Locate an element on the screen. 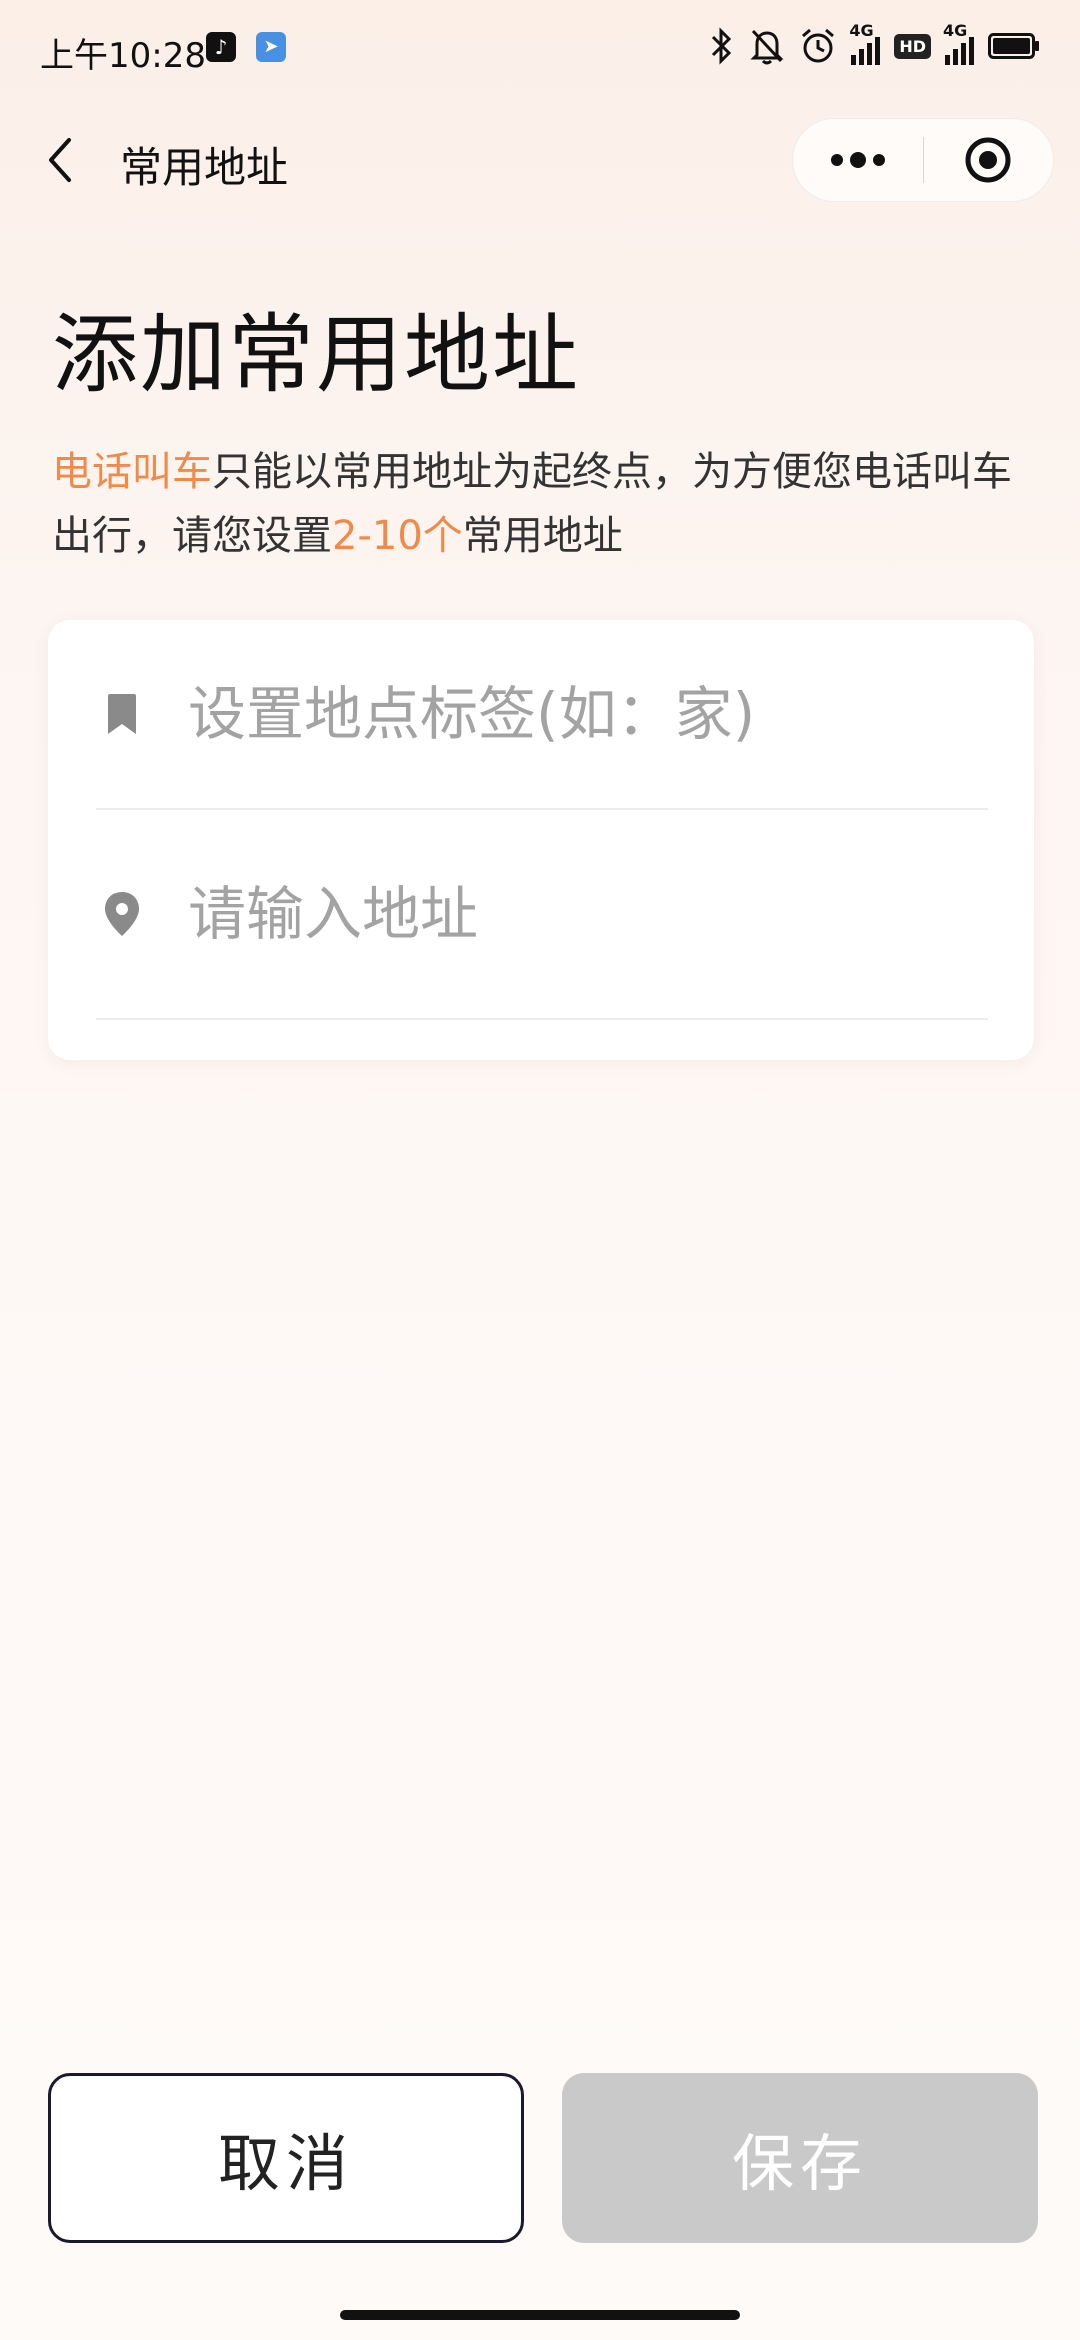 The image size is (1080, 2340). status-icons: 4G HD 4G is located at coordinates (874, 44).